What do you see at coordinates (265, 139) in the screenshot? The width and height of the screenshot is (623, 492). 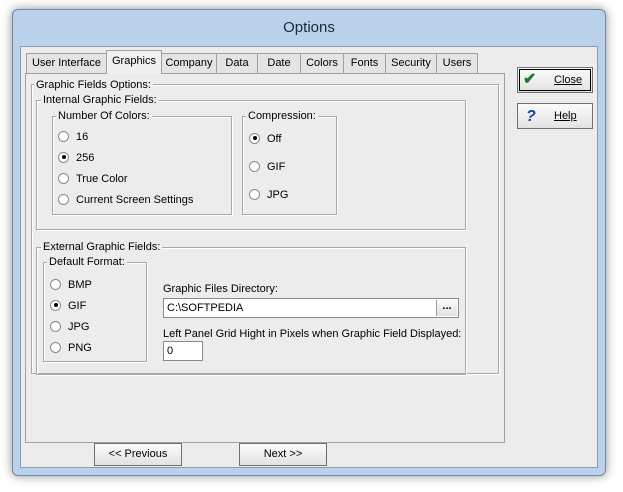 I see `compression-radio-off: Off` at bounding box center [265, 139].